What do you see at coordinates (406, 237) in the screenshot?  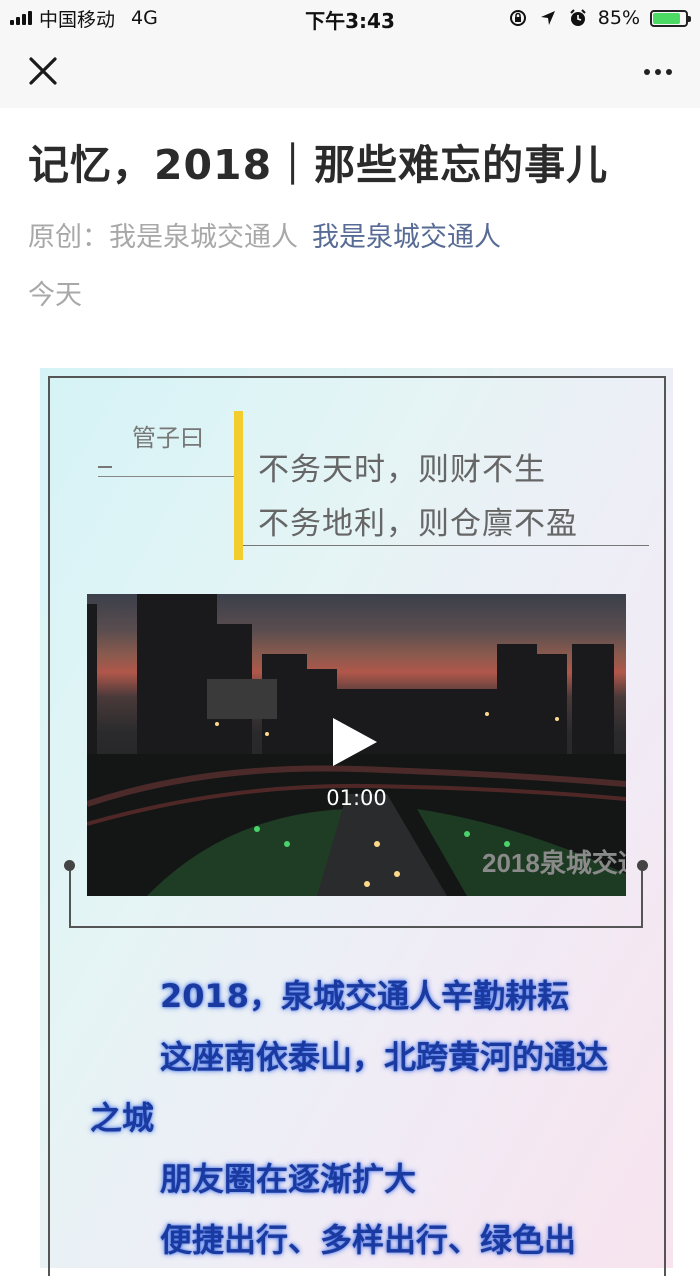 I see `account-link: 我是泉城交通人` at bounding box center [406, 237].